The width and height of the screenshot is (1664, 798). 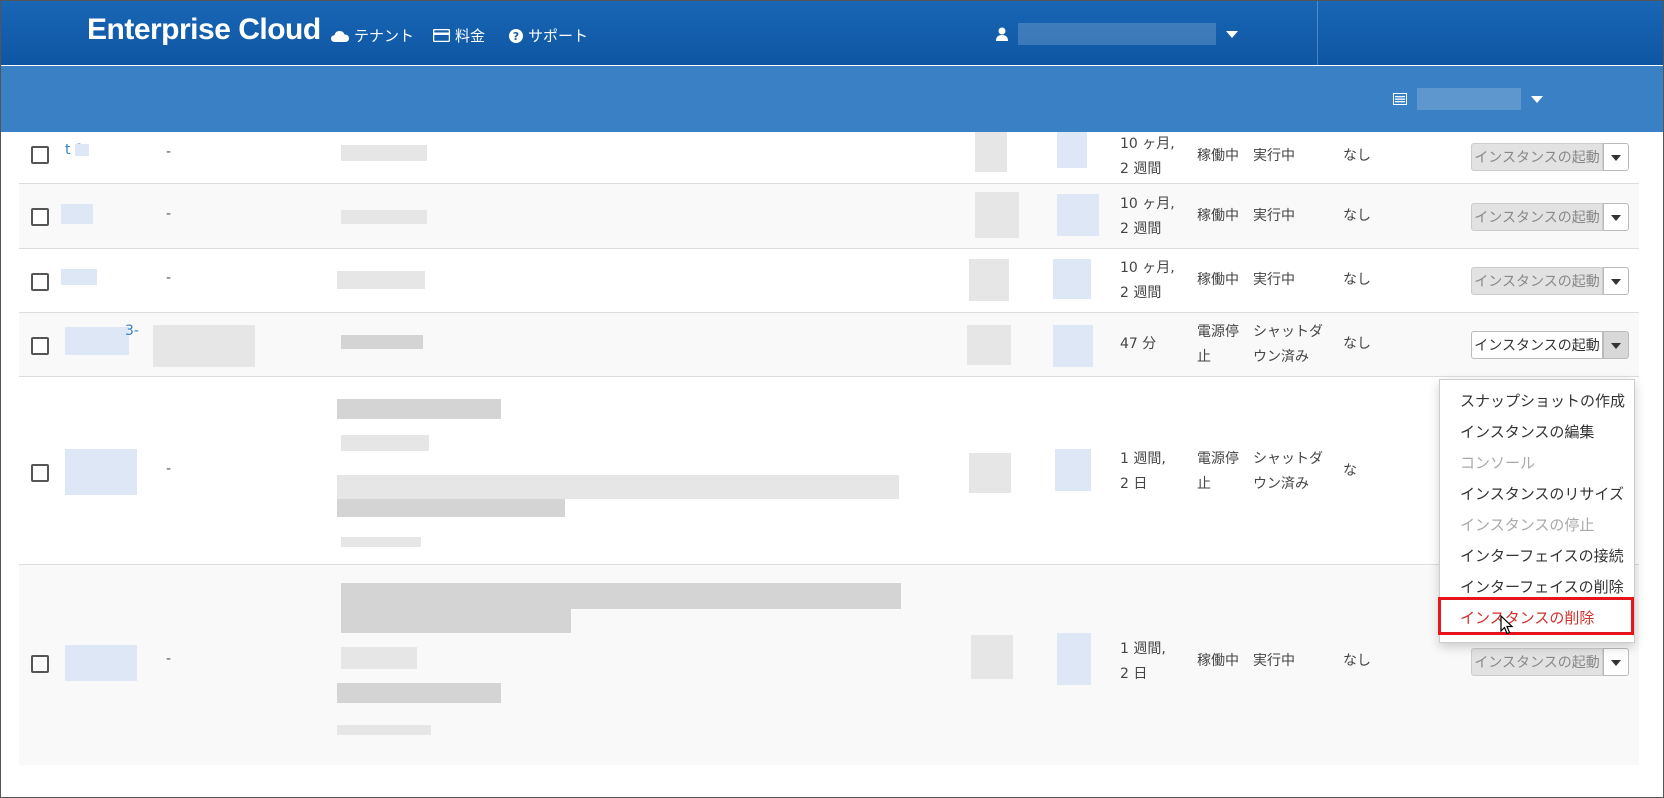 What do you see at coordinates (441, 35) in the screenshot?
I see `credit-card-icon` at bounding box center [441, 35].